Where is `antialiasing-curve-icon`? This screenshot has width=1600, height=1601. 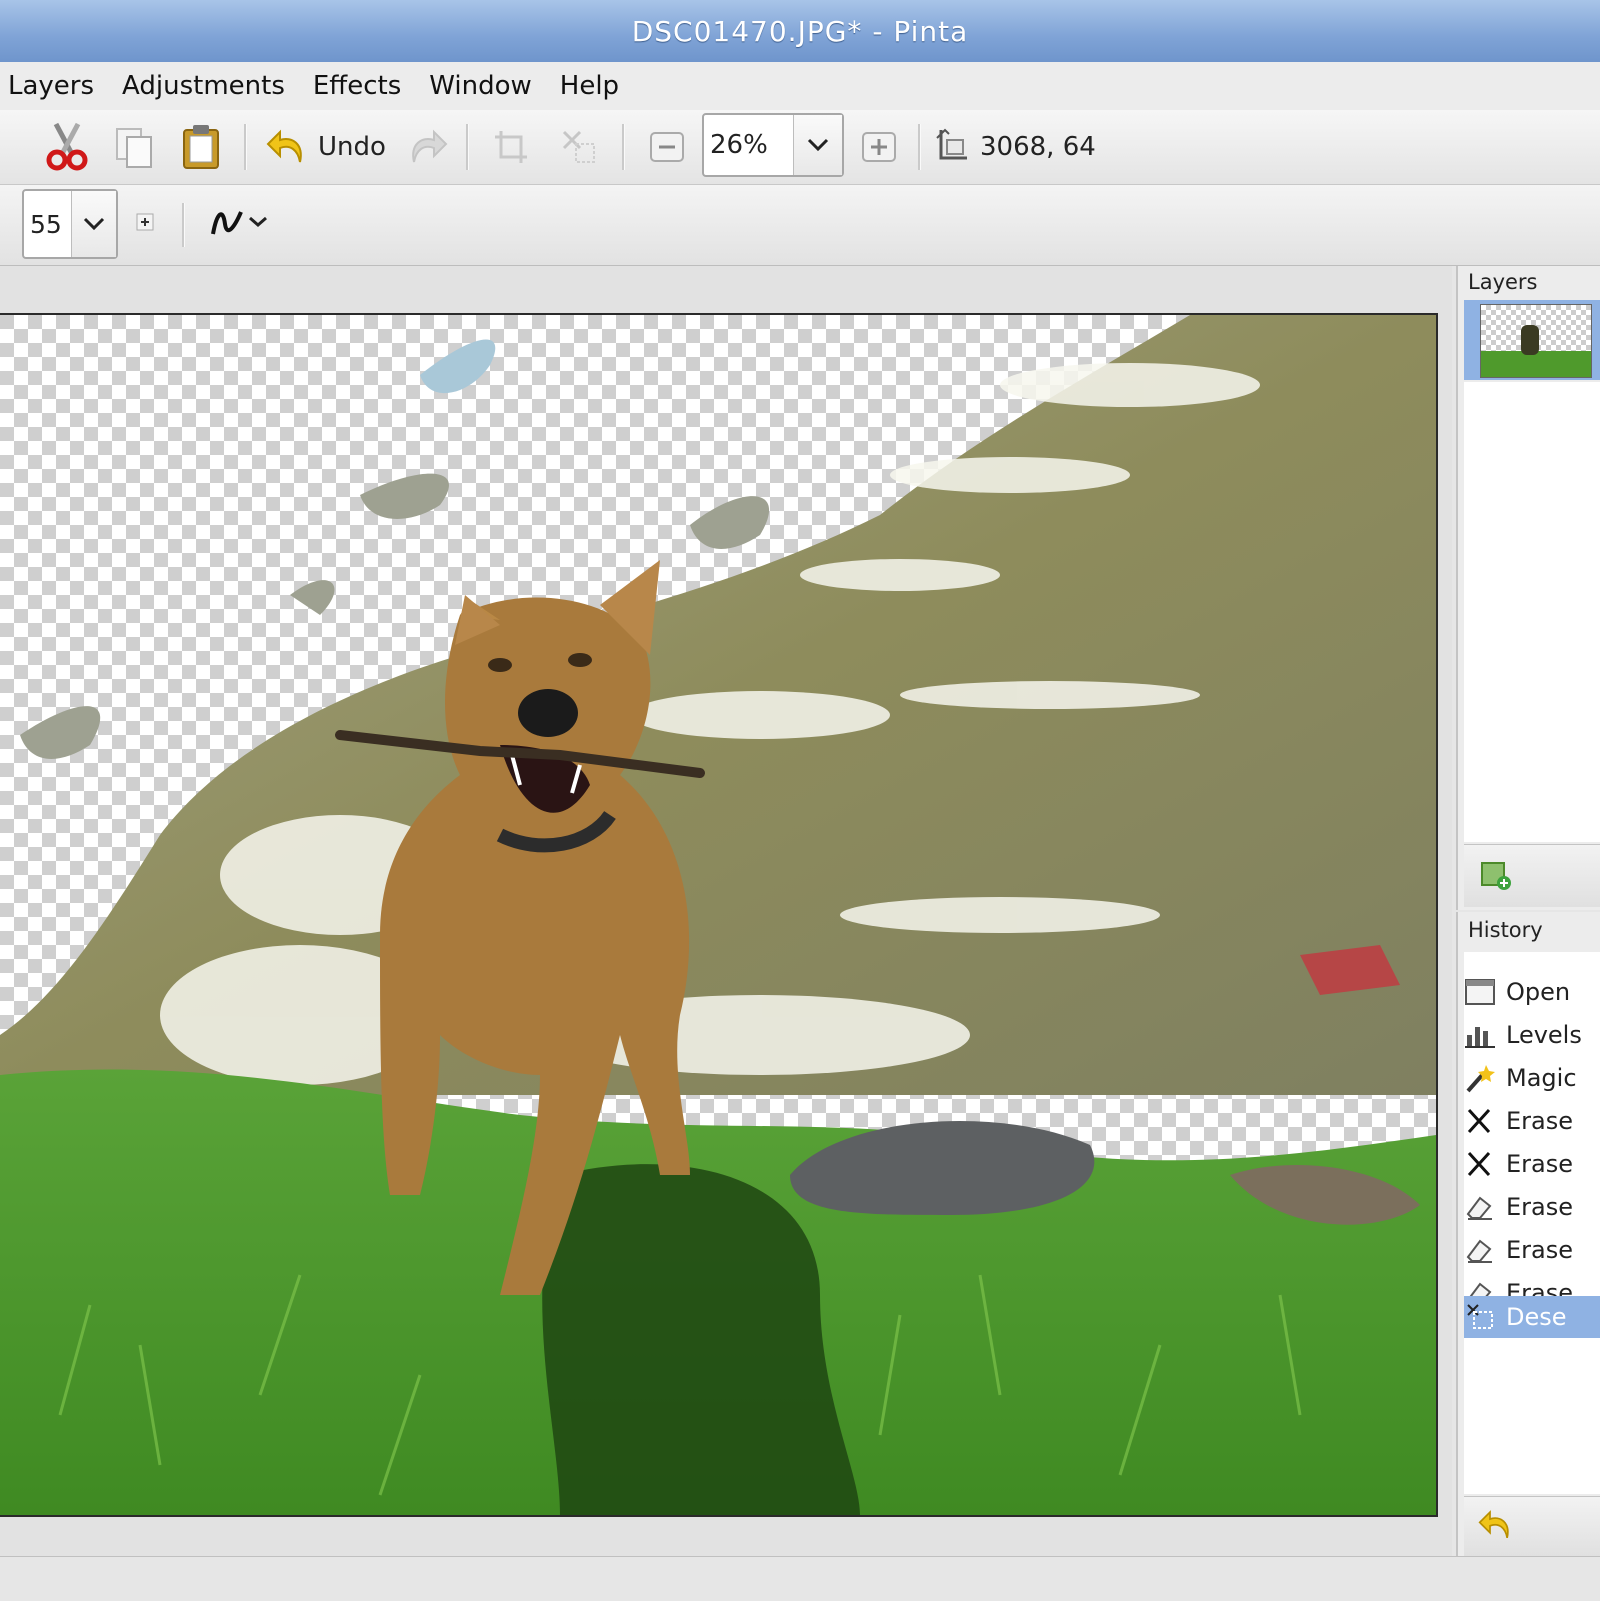 antialiasing-curve-icon is located at coordinates (227, 223).